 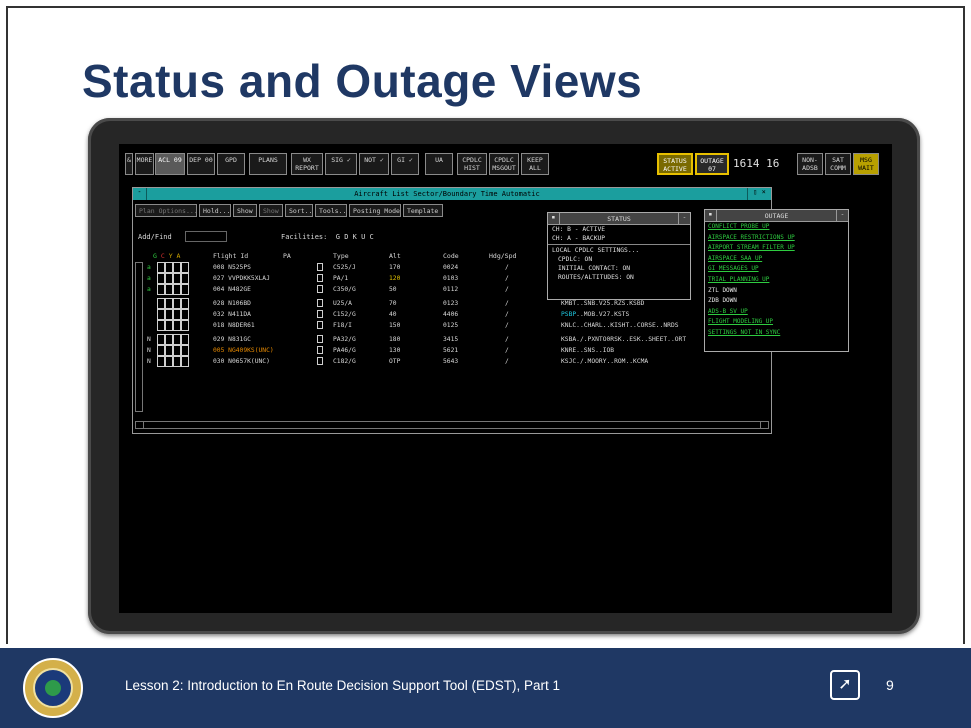 What do you see at coordinates (232, 289) in the screenshot?
I see `flight-id: 004 N482GE` at bounding box center [232, 289].